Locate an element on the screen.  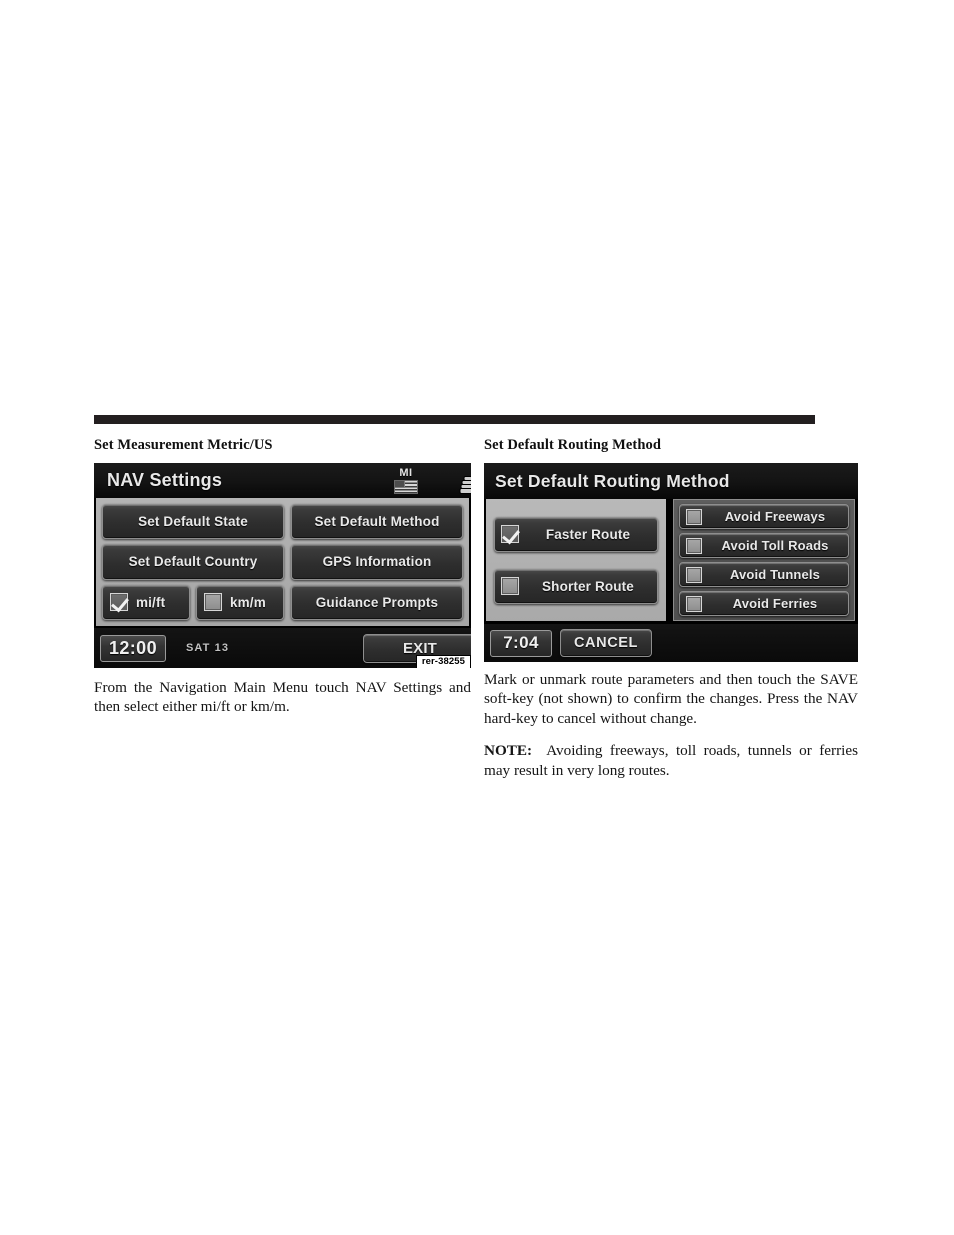
flag-glyph is located at coordinates (406, 486).